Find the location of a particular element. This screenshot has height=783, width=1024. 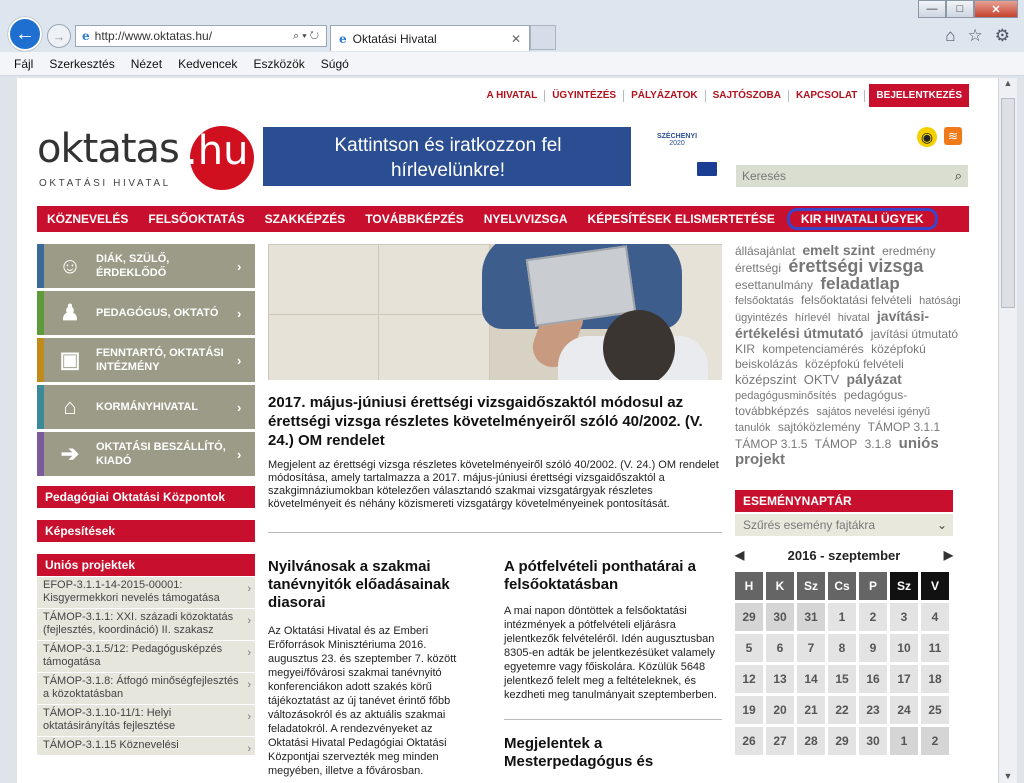

calendar-day: 31 is located at coordinates (811, 617).